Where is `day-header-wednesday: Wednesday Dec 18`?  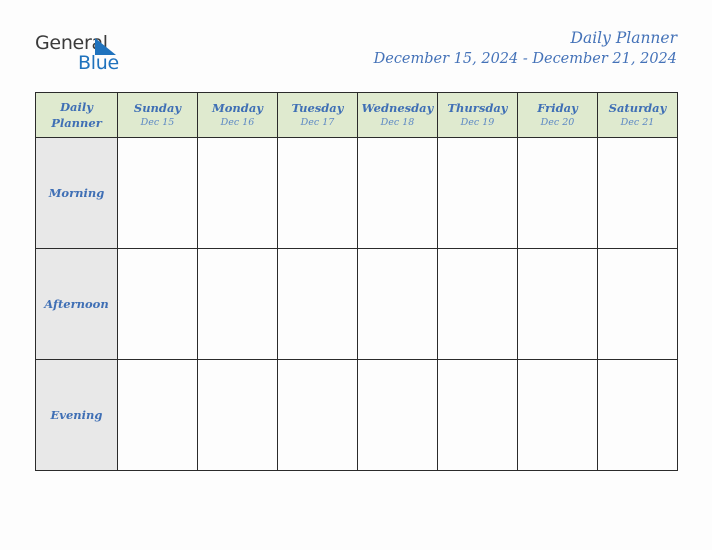 day-header-wednesday: Wednesday Dec 18 is located at coordinates (397, 115).